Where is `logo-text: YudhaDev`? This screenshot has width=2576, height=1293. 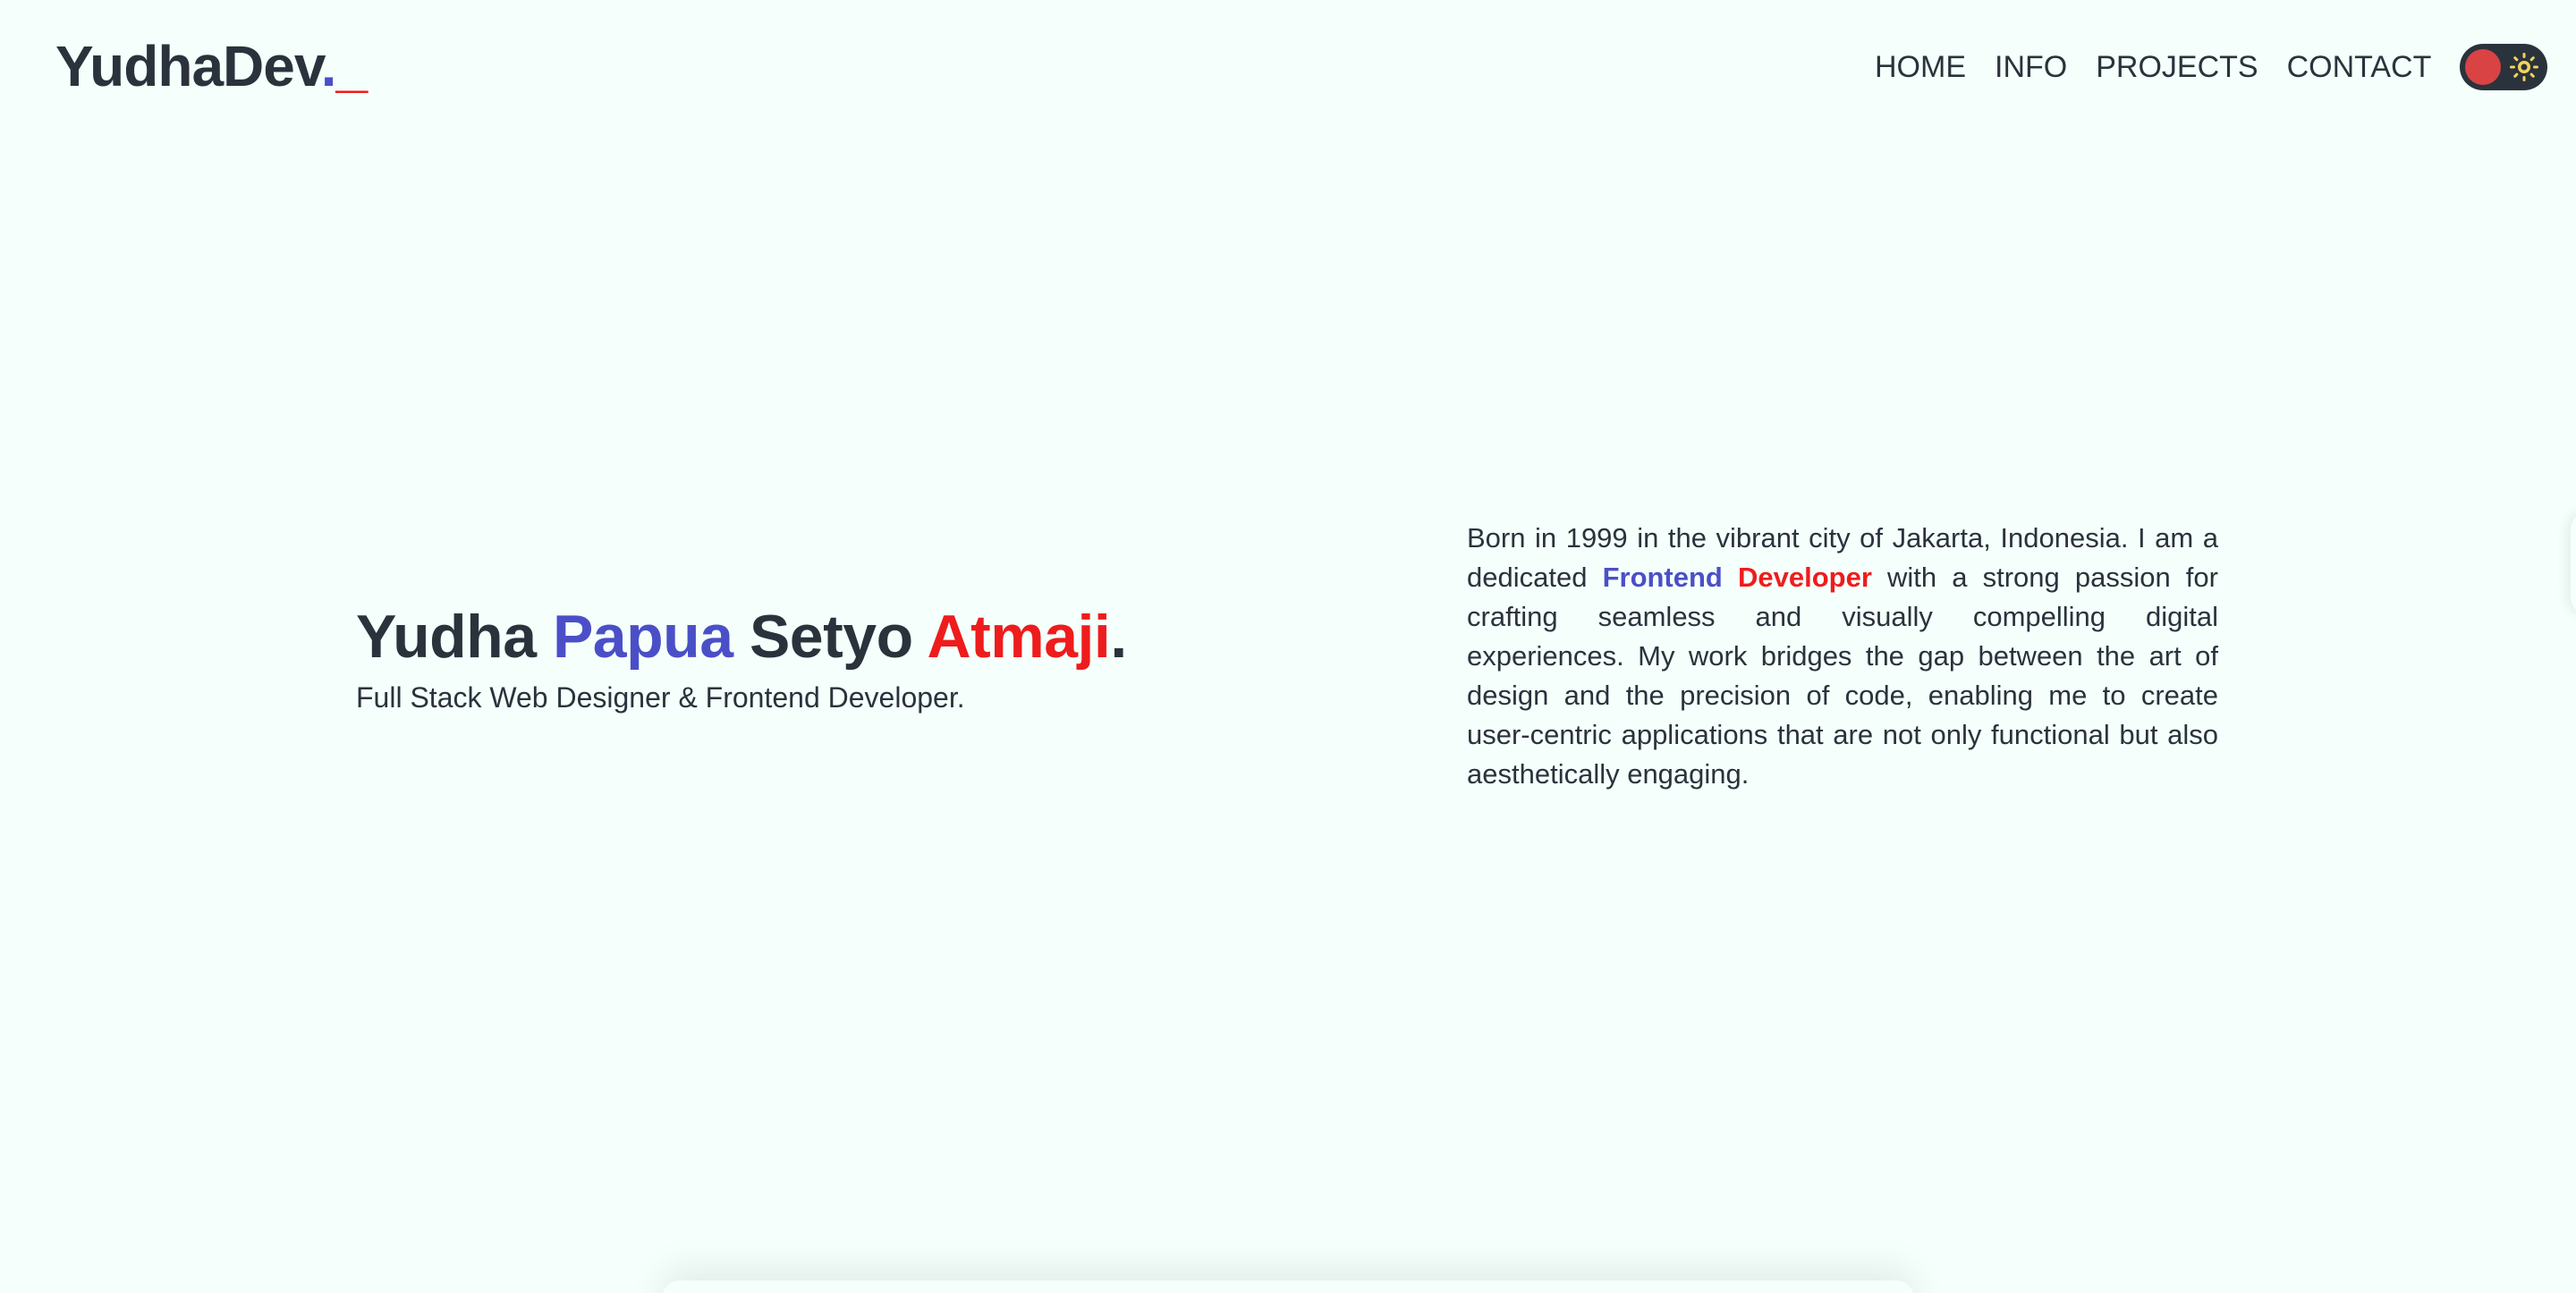 logo-text: YudhaDev is located at coordinates (188, 66).